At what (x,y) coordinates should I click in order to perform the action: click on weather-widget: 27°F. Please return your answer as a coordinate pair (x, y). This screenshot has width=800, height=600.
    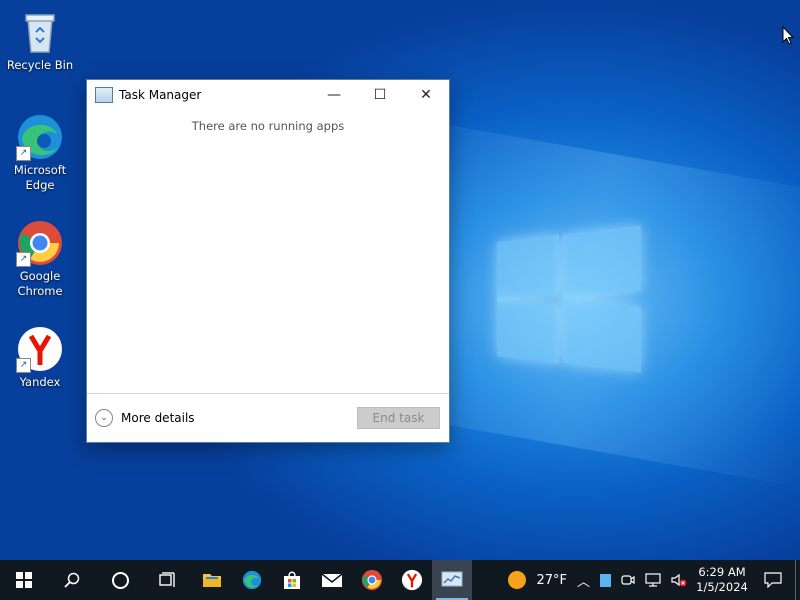
    Looking at the image, I should click on (537, 580).